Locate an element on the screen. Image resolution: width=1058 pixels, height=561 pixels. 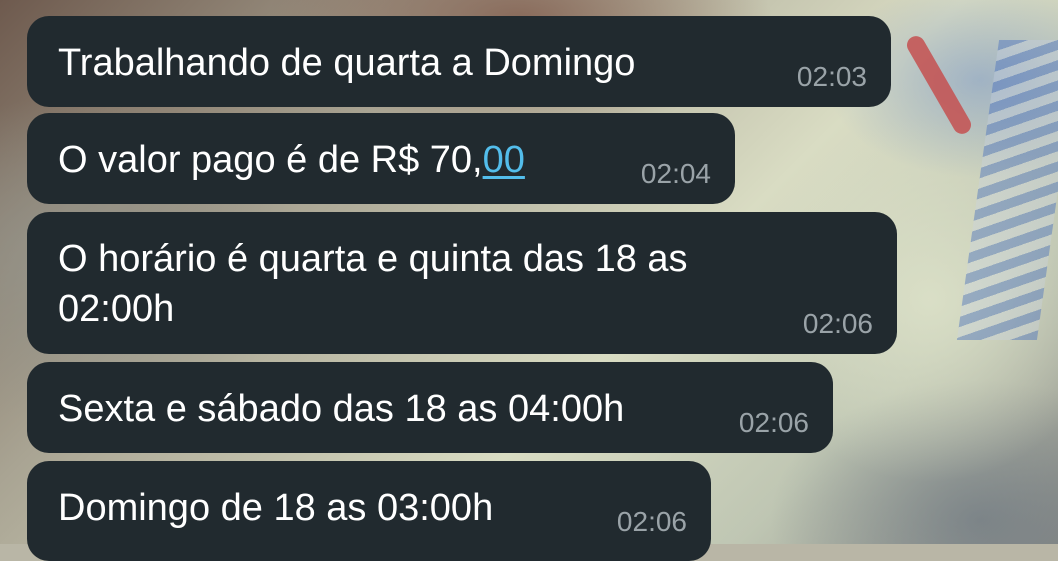
message-timestamp: 02:04 is located at coordinates (675, 173).